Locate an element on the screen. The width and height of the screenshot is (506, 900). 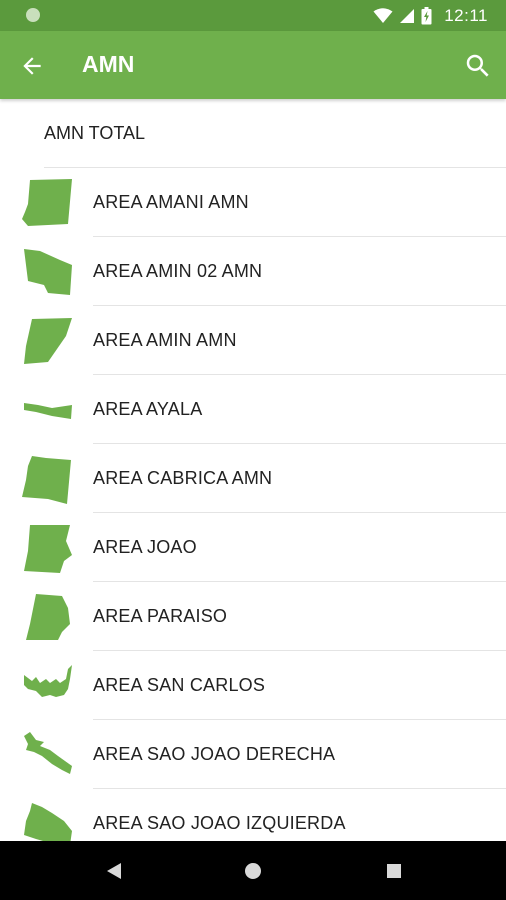
list-item: AREA SAN CARLOS is located at coordinates (253, 685).